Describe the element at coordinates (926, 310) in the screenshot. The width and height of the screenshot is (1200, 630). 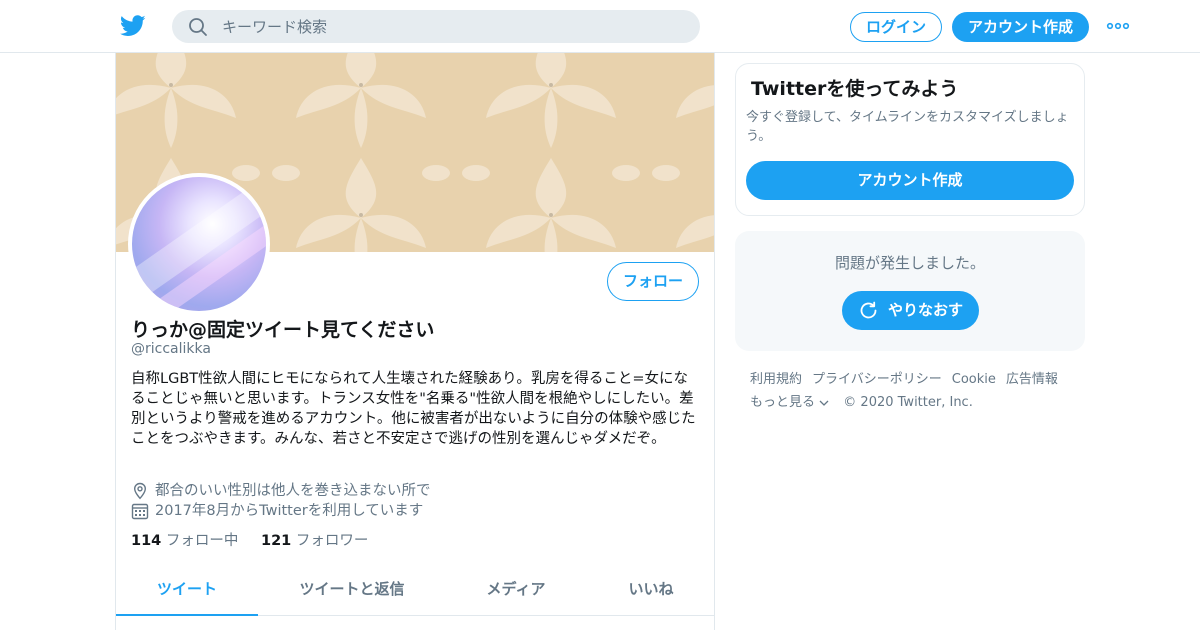
I see `retry-button-label: やりなおす` at that location.